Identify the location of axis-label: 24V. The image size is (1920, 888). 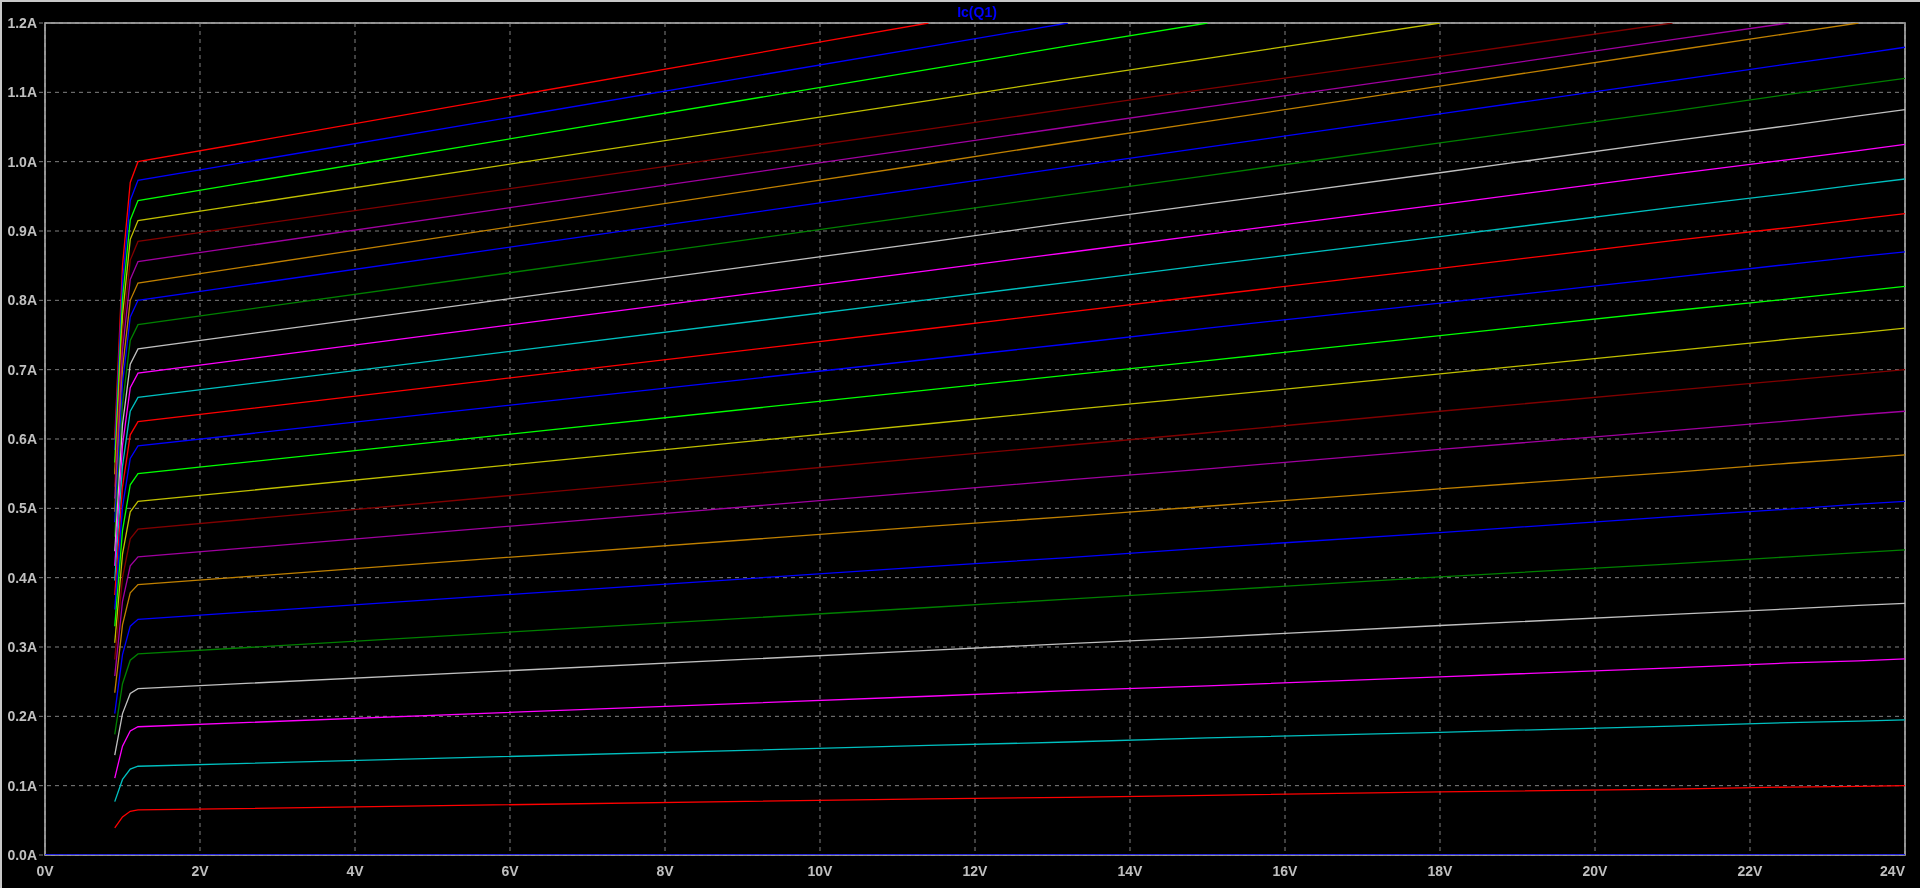
(1892, 871).